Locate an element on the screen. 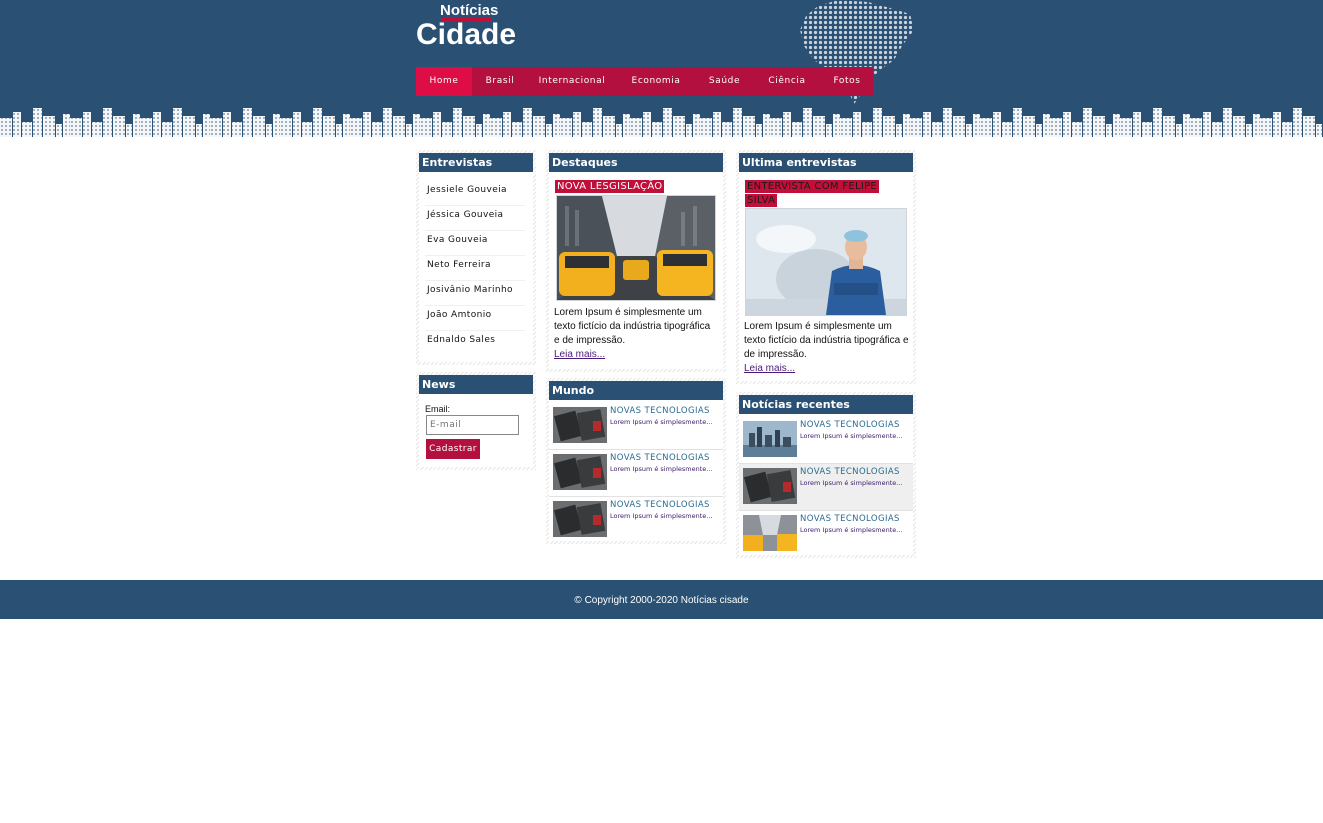 This screenshot has height=823, width=1323. nav-internacional: Internacional is located at coordinates (572, 81).